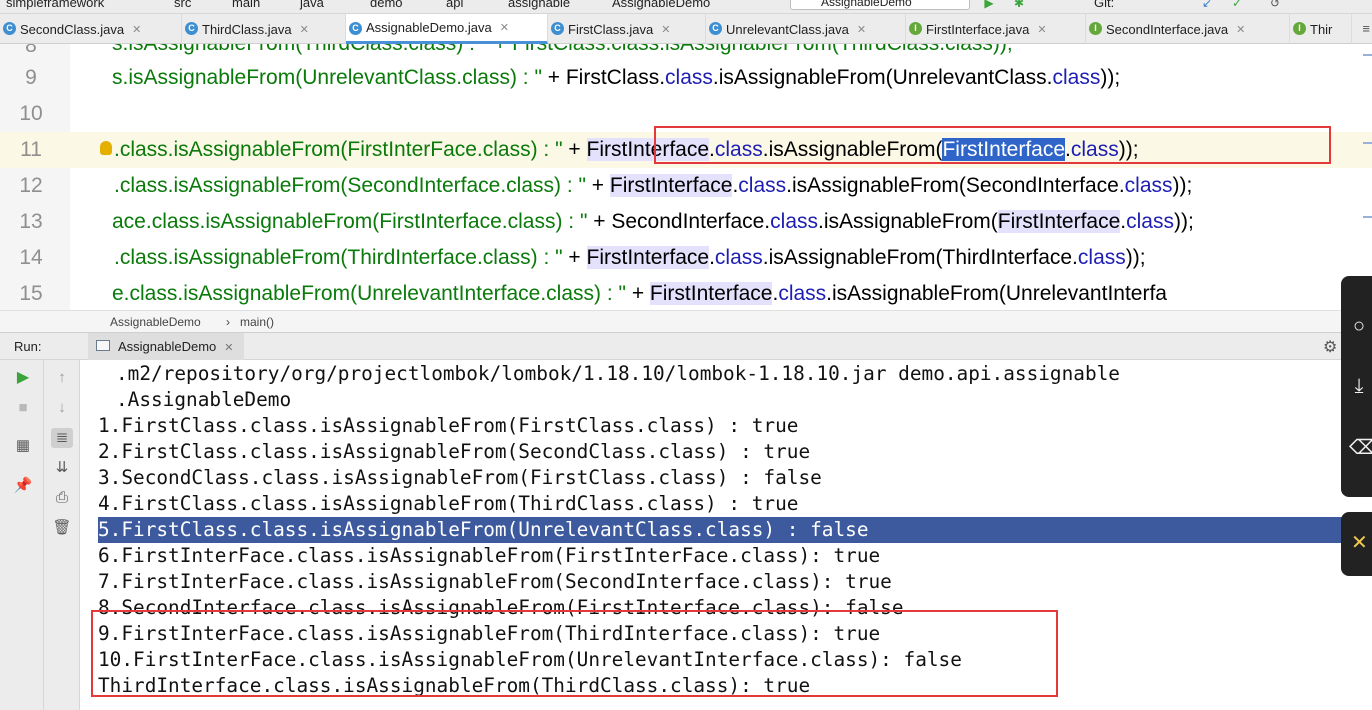 The height and width of the screenshot is (710, 1372). Describe the element at coordinates (539, 5) in the screenshot. I see `breadcrumb-assignable: assignable` at that location.